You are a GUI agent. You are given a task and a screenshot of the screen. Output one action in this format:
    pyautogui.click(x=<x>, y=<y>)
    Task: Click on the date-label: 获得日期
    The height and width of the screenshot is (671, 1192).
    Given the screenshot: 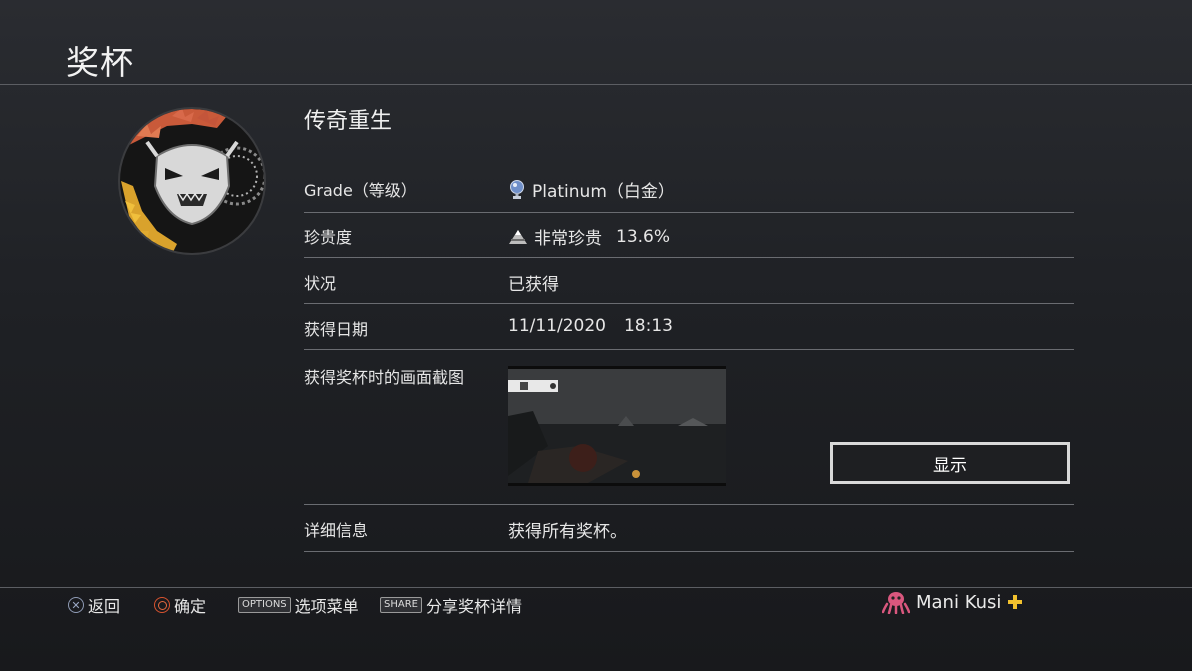 What is the action you would take?
    pyautogui.click(x=336, y=329)
    